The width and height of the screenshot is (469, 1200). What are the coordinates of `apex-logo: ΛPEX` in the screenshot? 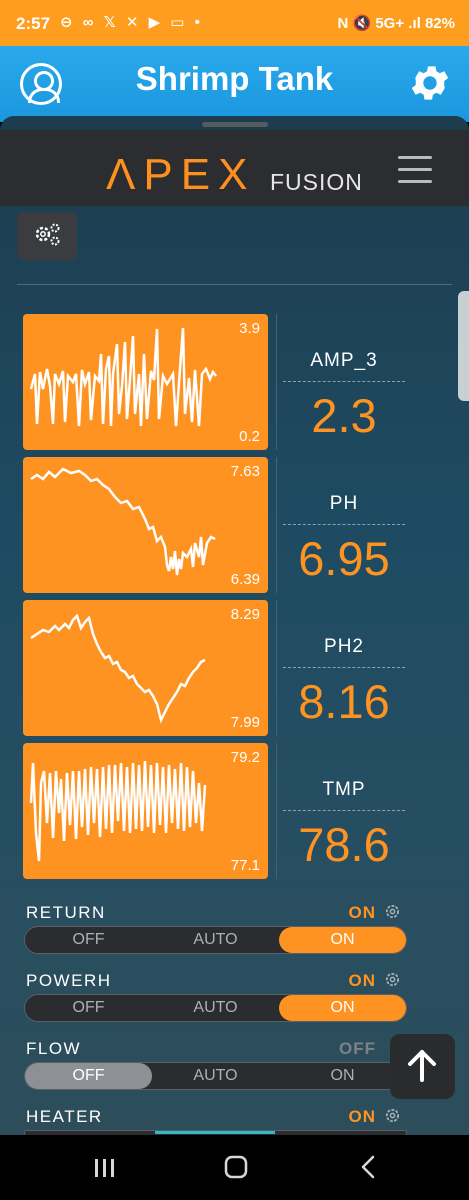 It's located at (181, 174).